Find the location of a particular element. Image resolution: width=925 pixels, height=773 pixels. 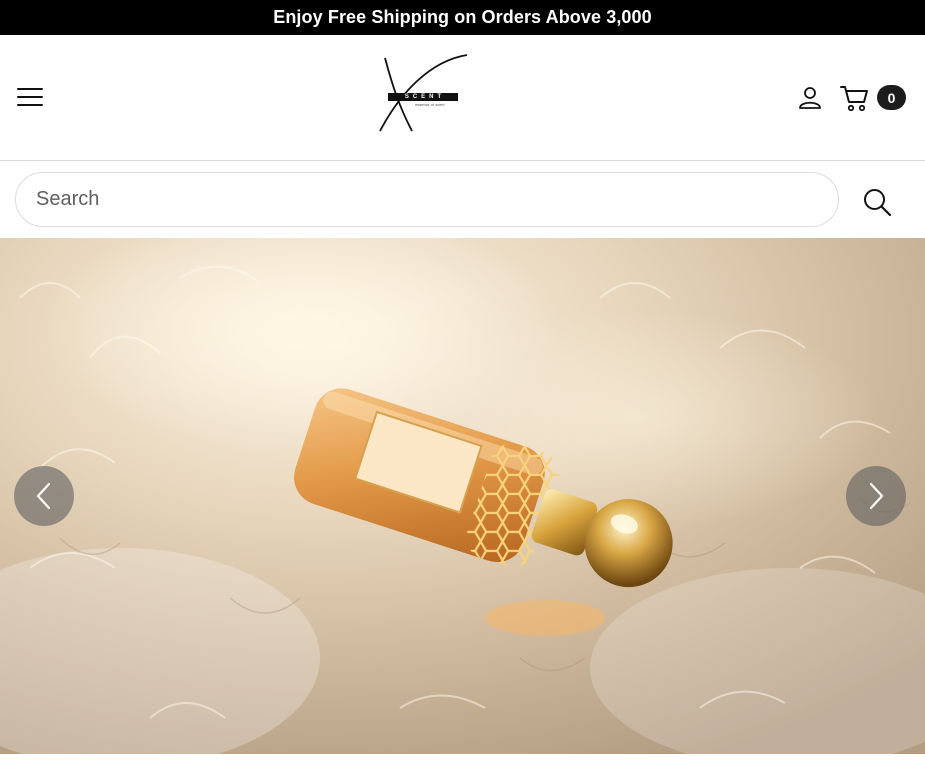

search-icon is located at coordinates (877, 202).